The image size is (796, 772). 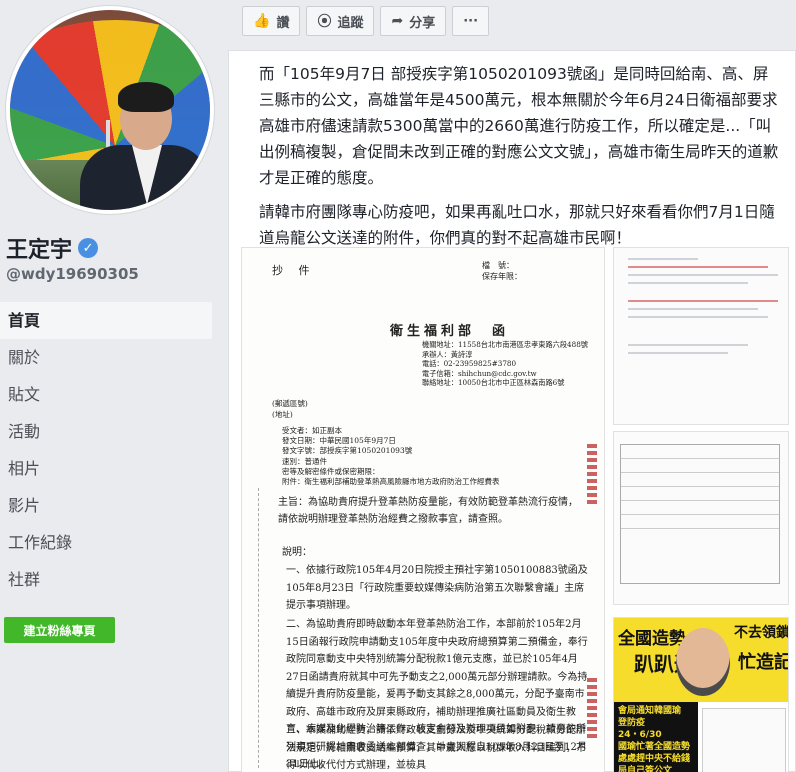 I want to click on page-name-text: 王定宇, so click(x=39, y=248).